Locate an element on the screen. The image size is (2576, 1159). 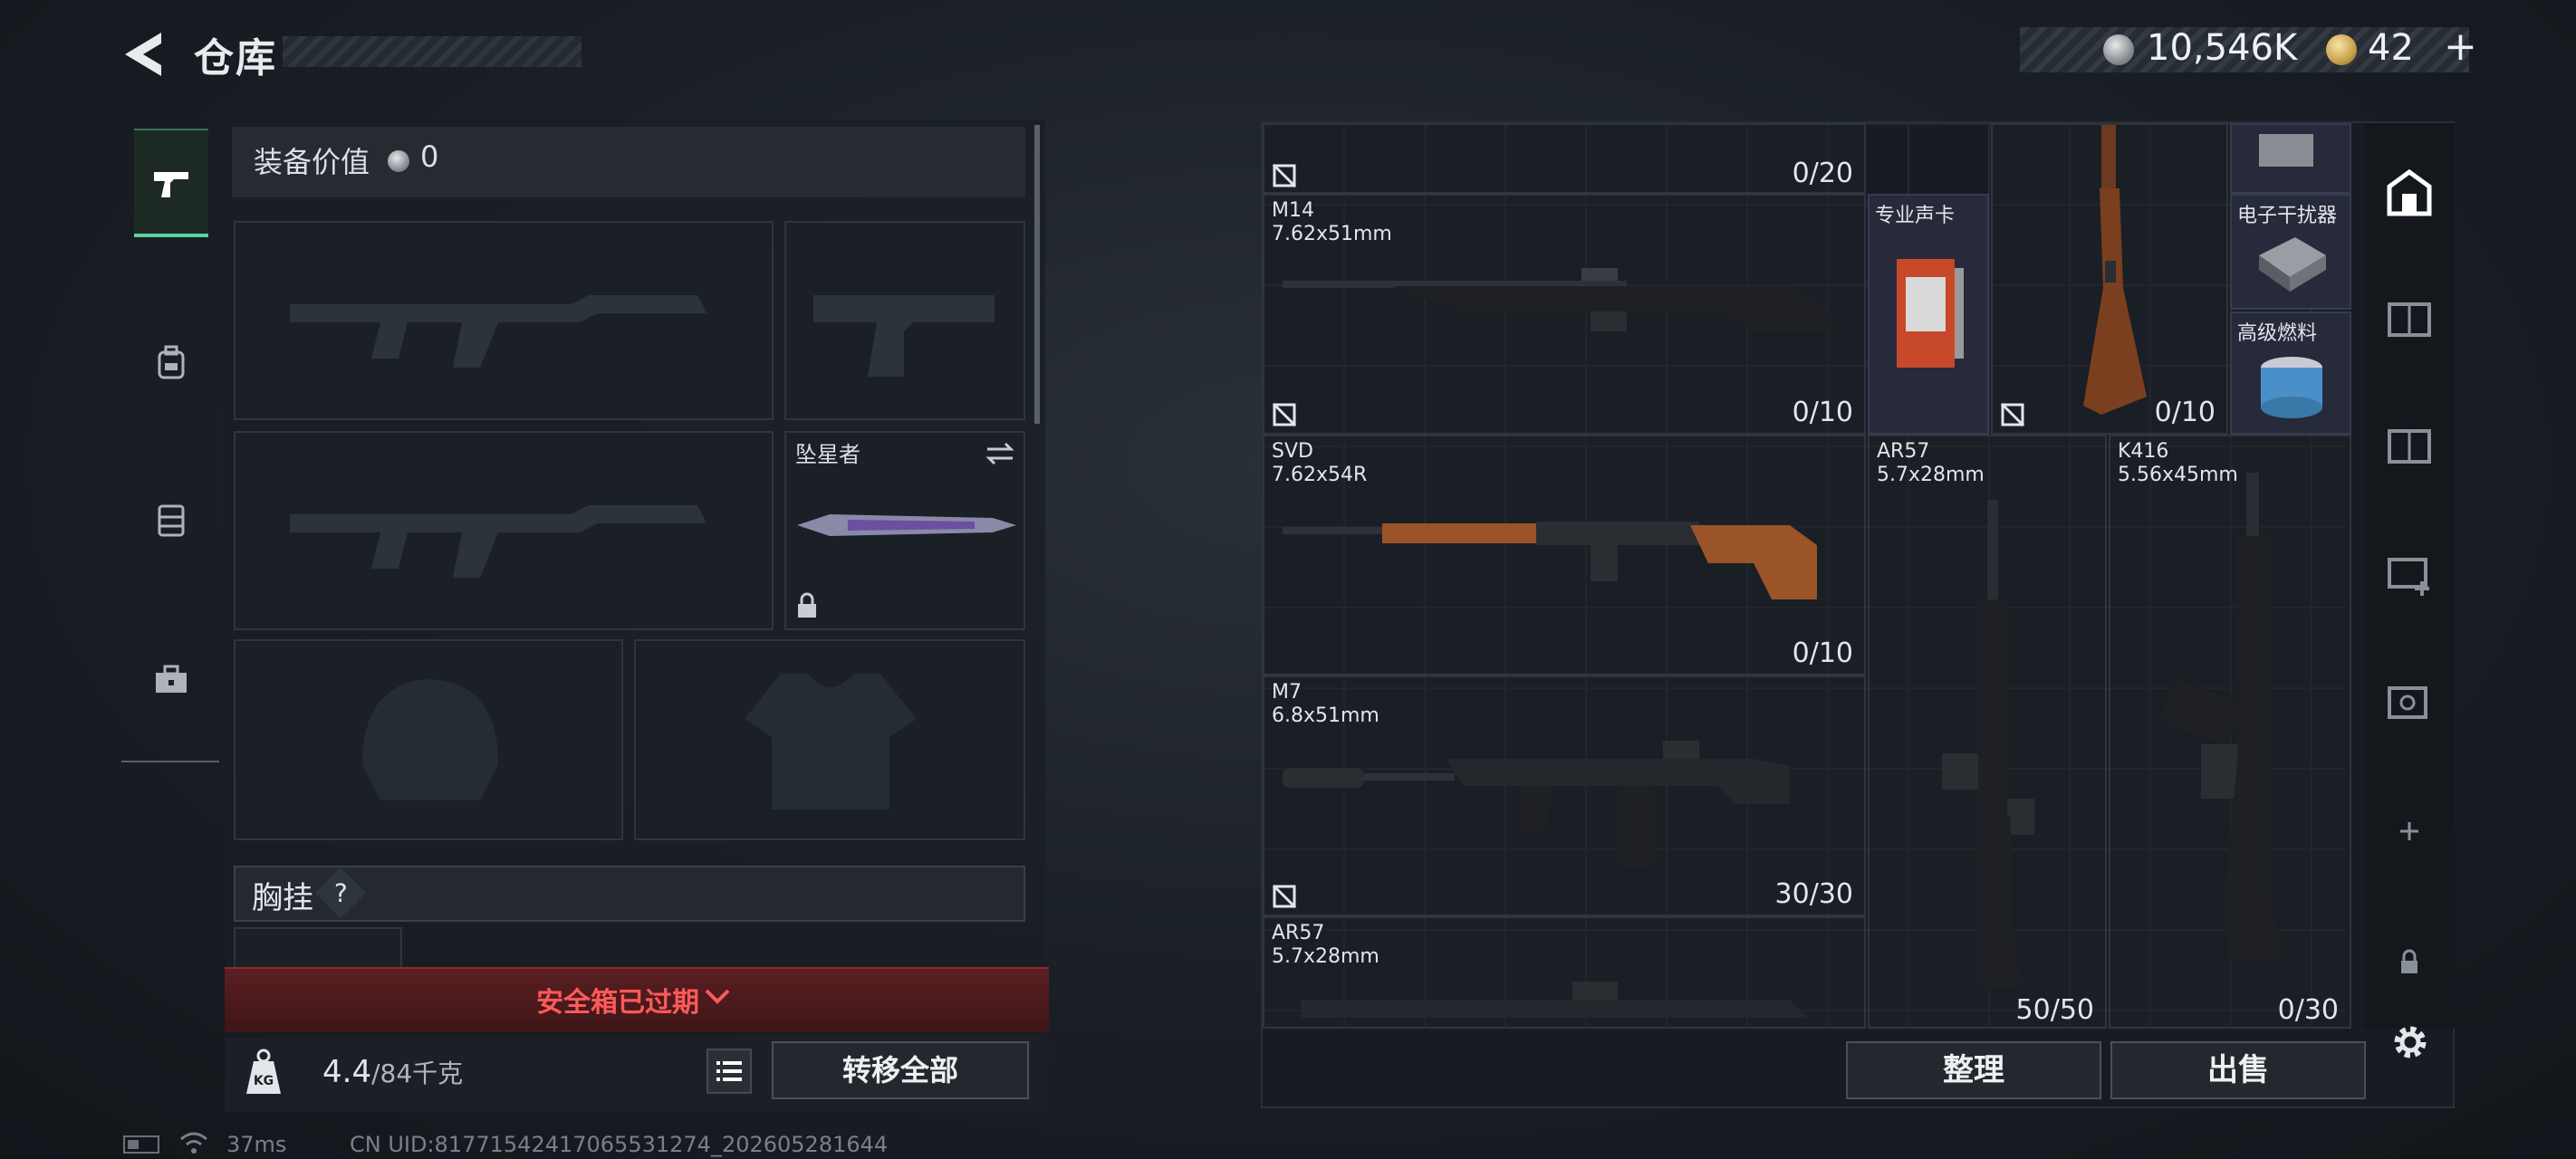
rifle-stock-item: 0/10 is located at coordinates (2109, 279).